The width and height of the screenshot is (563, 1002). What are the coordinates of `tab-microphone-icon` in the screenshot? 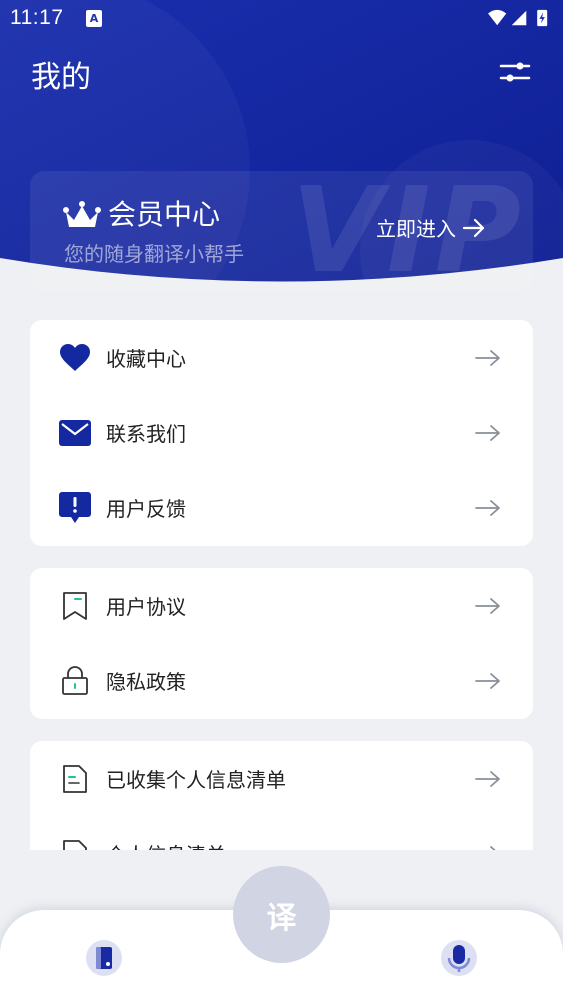 It's located at (459, 958).